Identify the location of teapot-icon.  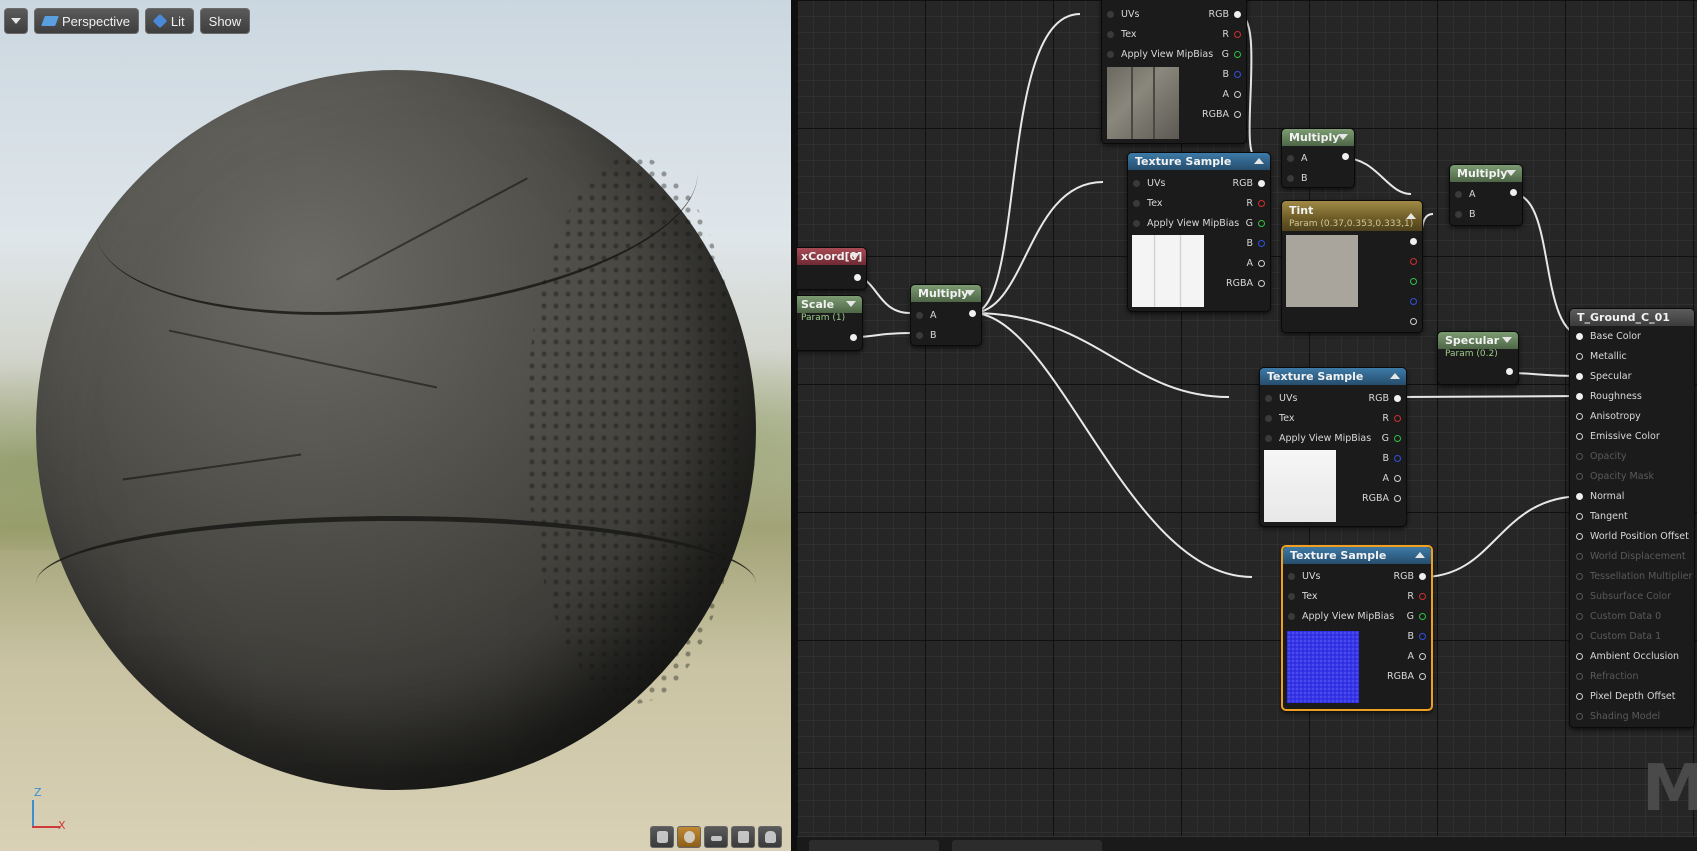
(770, 837).